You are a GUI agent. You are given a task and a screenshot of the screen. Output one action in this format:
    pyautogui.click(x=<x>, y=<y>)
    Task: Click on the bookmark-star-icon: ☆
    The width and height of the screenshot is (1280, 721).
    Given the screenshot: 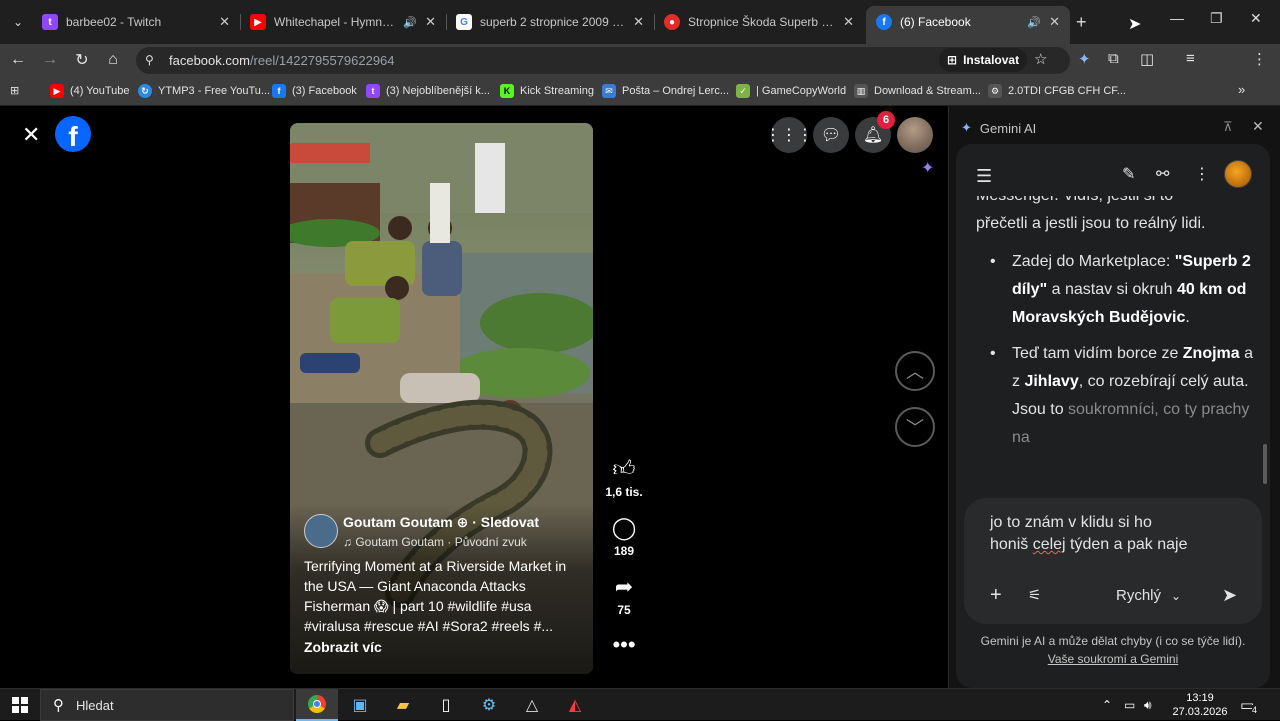 What is the action you would take?
    pyautogui.click(x=1040, y=59)
    